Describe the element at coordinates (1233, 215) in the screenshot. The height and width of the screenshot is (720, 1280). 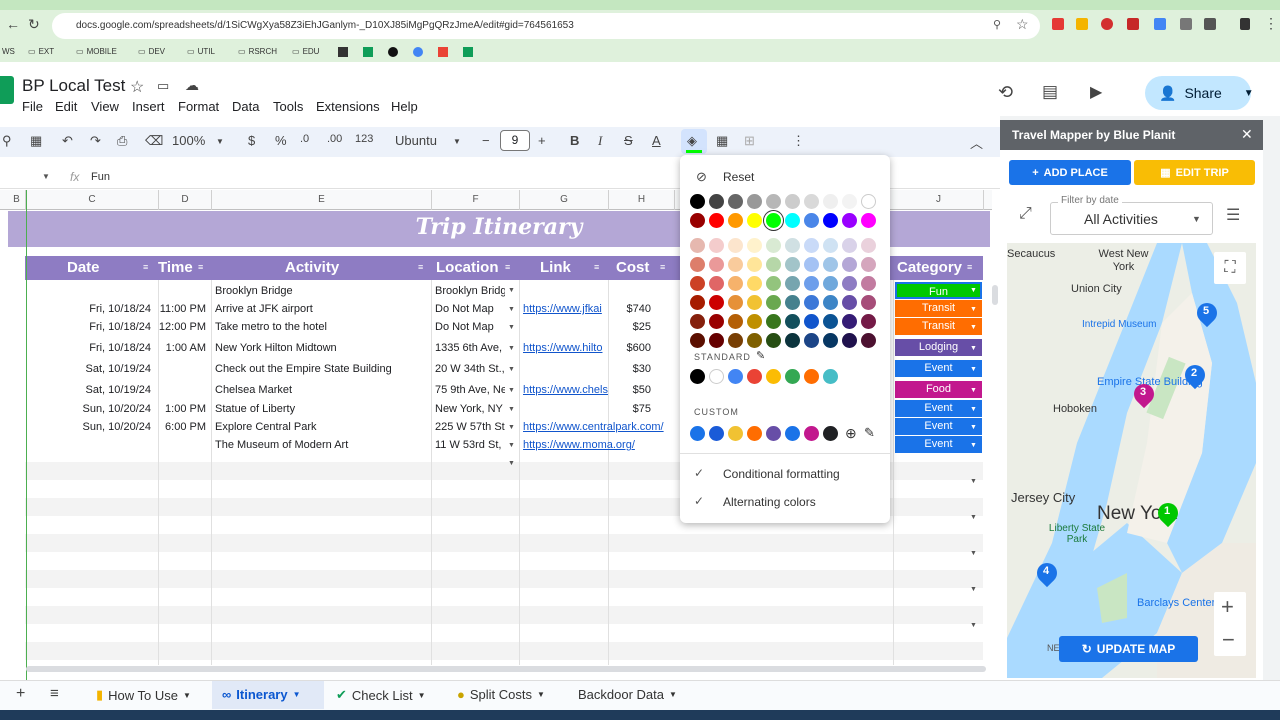
I see `settings-sliders-icon: ☰` at that location.